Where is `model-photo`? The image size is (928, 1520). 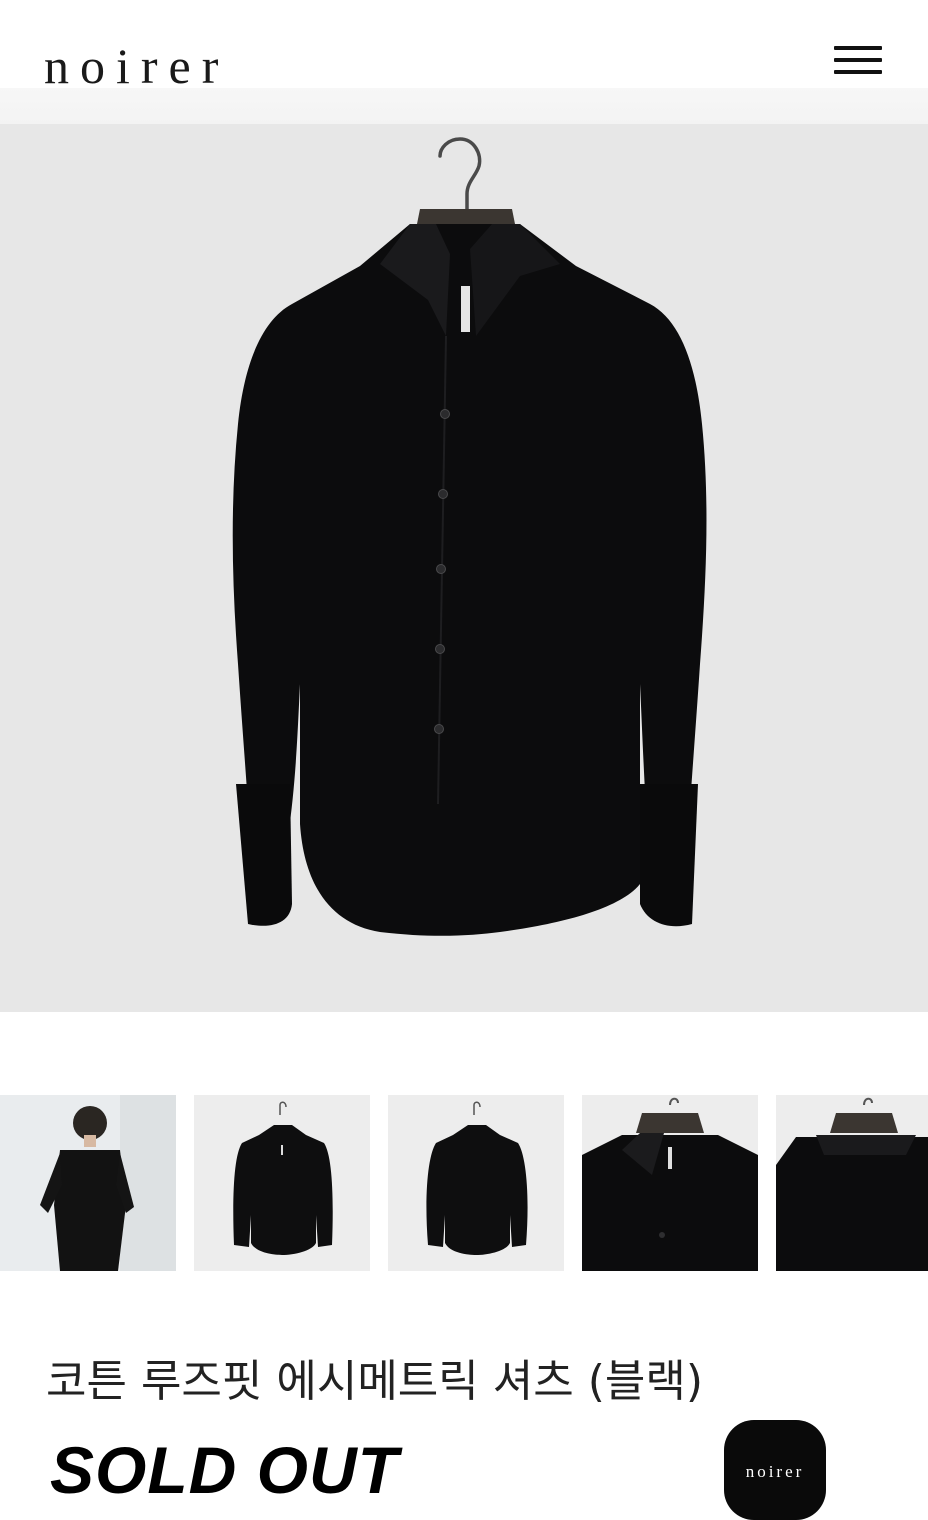 model-photo is located at coordinates (108, 1183).